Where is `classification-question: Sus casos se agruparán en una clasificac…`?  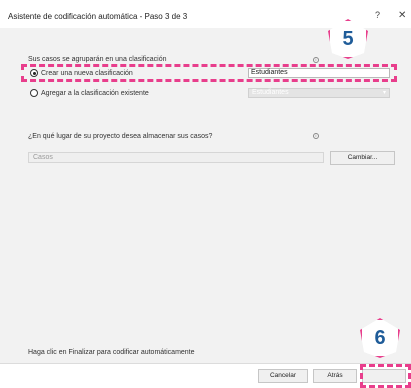 classification-question: Sus casos se agruparán en una clasificac… is located at coordinates (97, 59).